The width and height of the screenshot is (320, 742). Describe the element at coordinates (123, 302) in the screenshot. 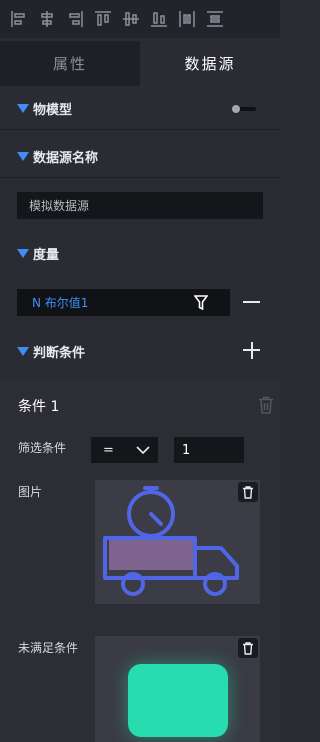

I see `measure-field-pill: N 布尔值1` at that location.